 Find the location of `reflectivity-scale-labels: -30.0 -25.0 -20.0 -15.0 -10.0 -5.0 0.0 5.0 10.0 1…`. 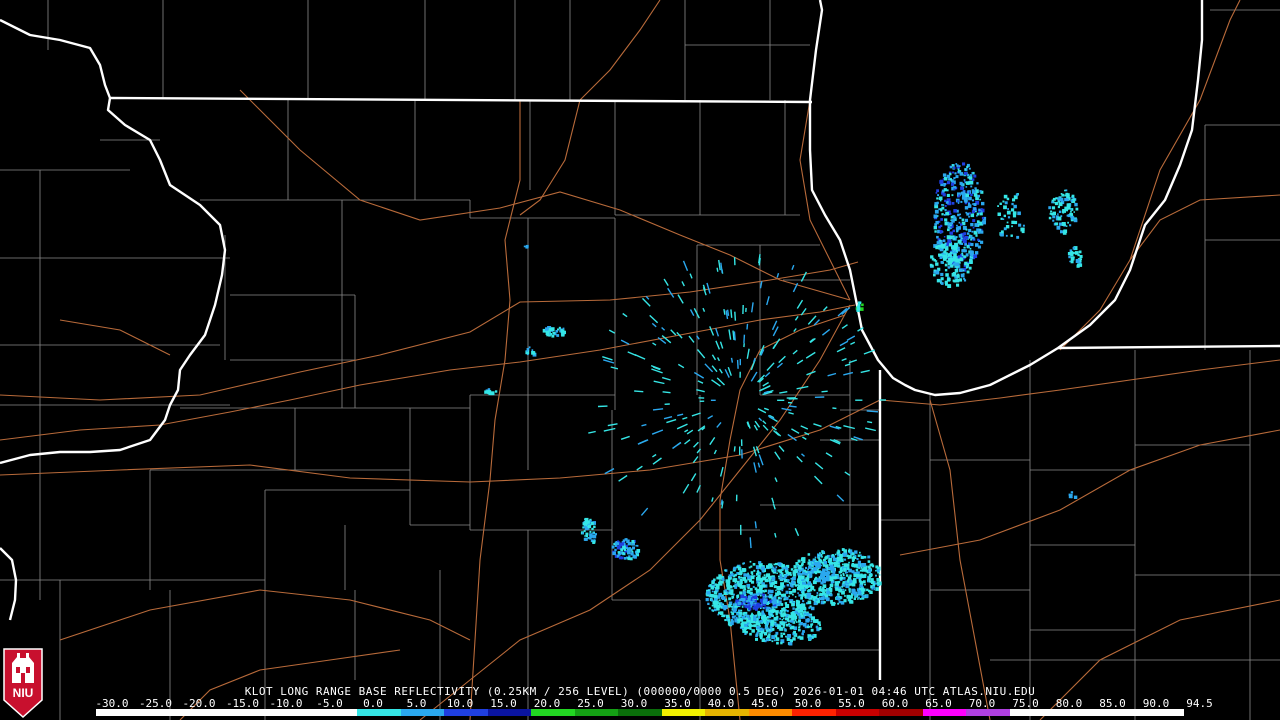

reflectivity-scale-labels: -30.0 -25.0 -20.0 -15.0 -10.0 -5.0 0.0 5.0 10.0 1… is located at coordinates (653, 703).